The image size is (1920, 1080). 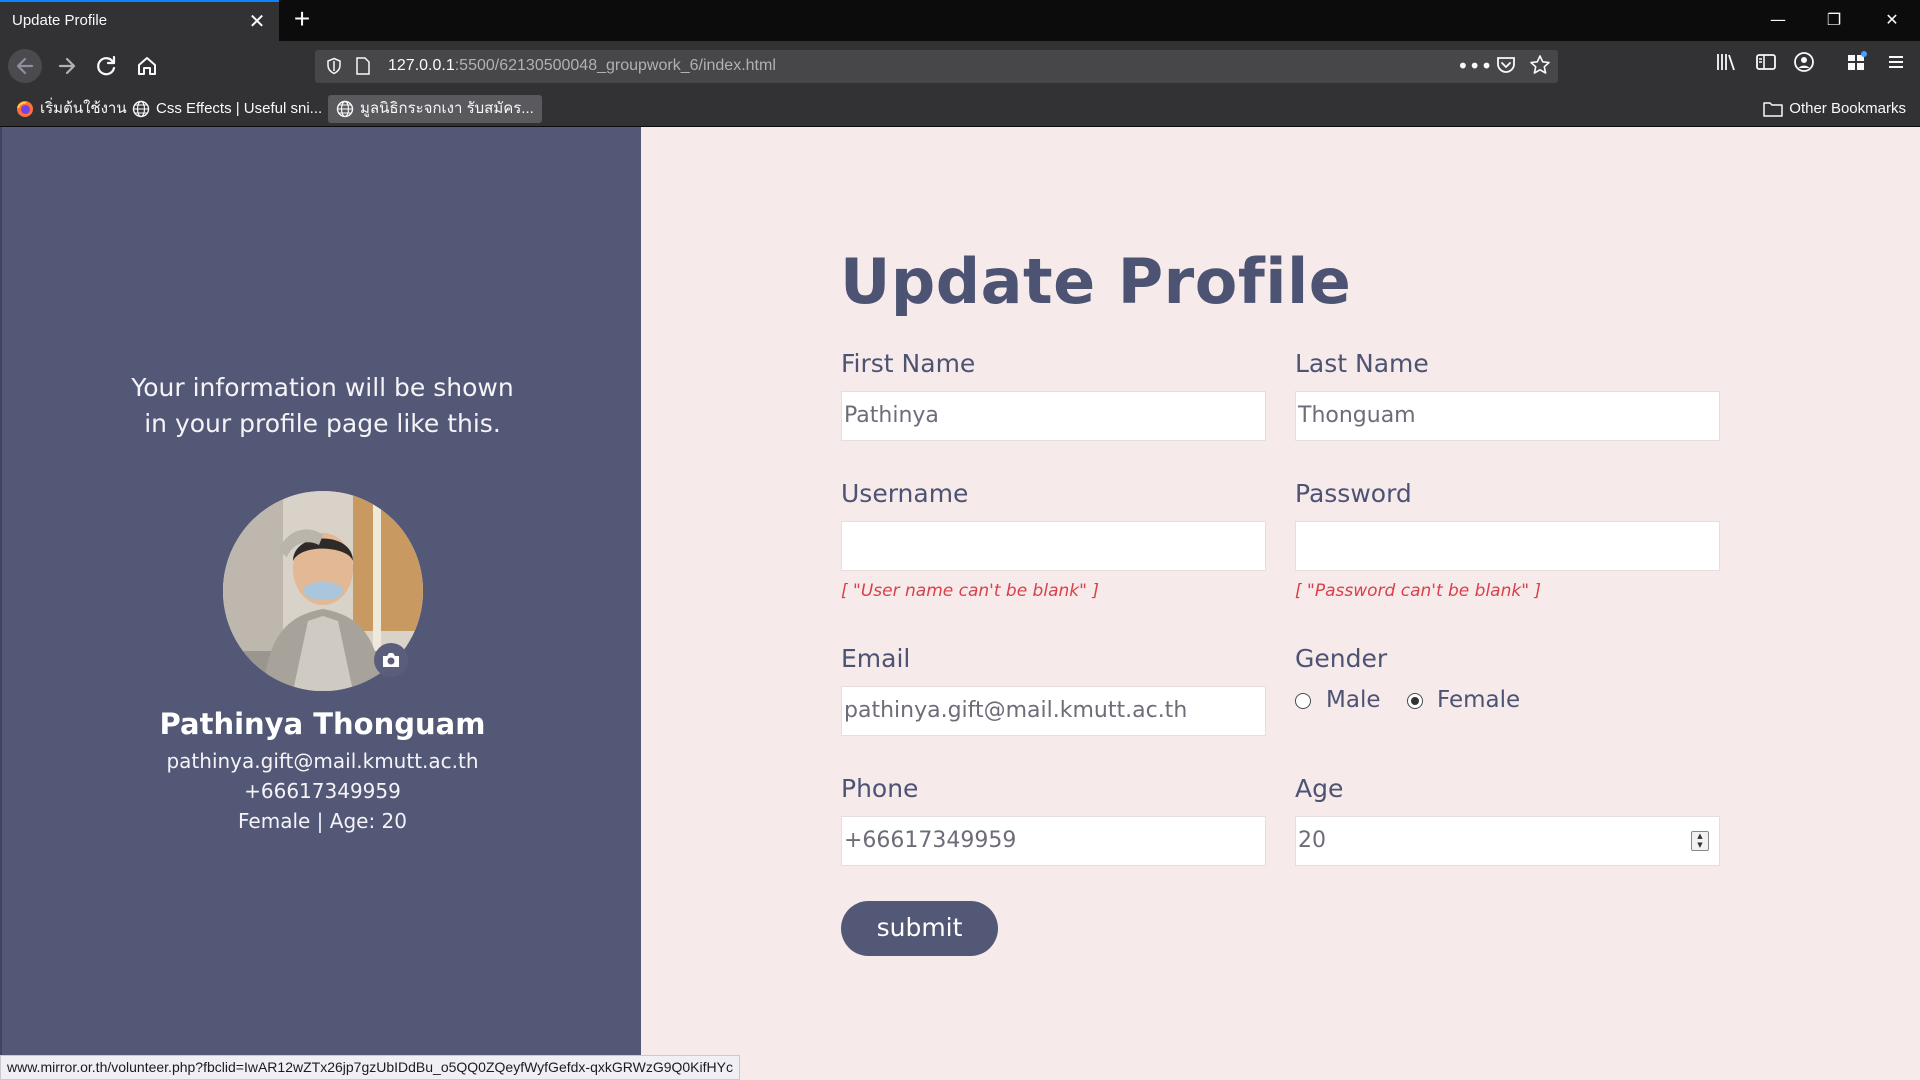 I want to click on preview-intro-line1: Your information will be shown, so click(x=322, y=387).